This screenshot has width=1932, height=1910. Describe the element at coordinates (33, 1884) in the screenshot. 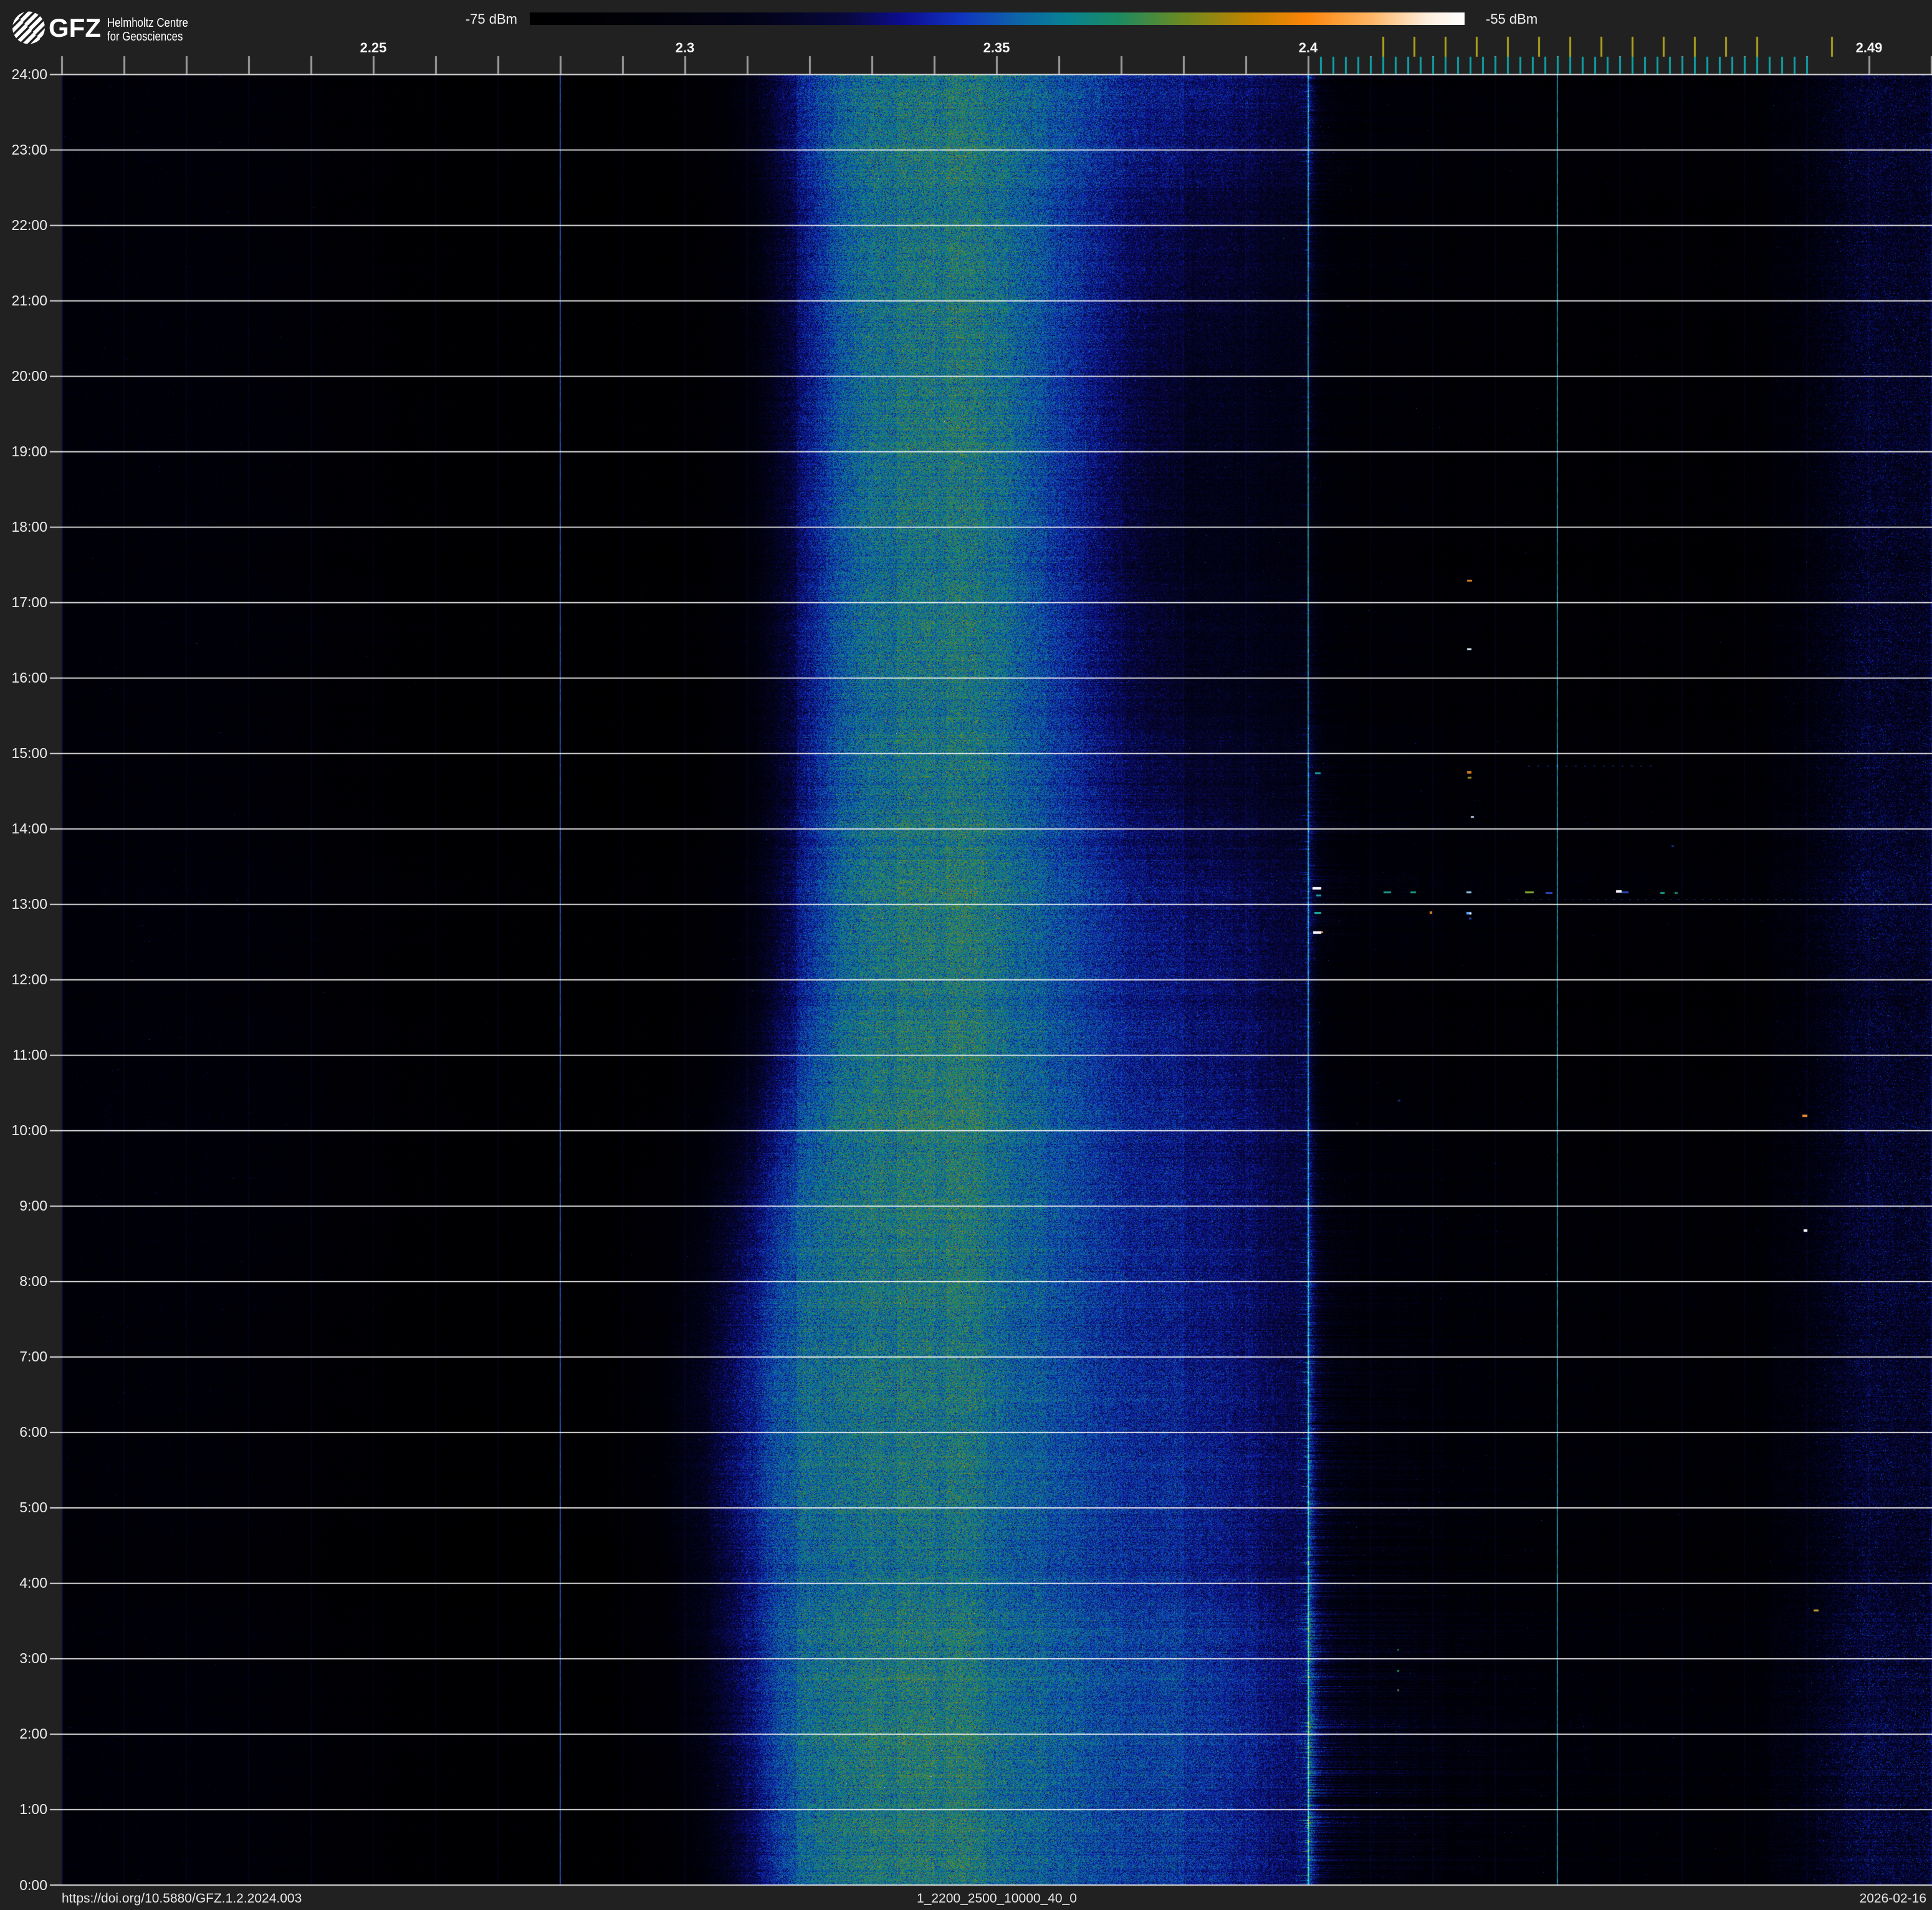

I see `time-label-0-00: 0:00` at that location.